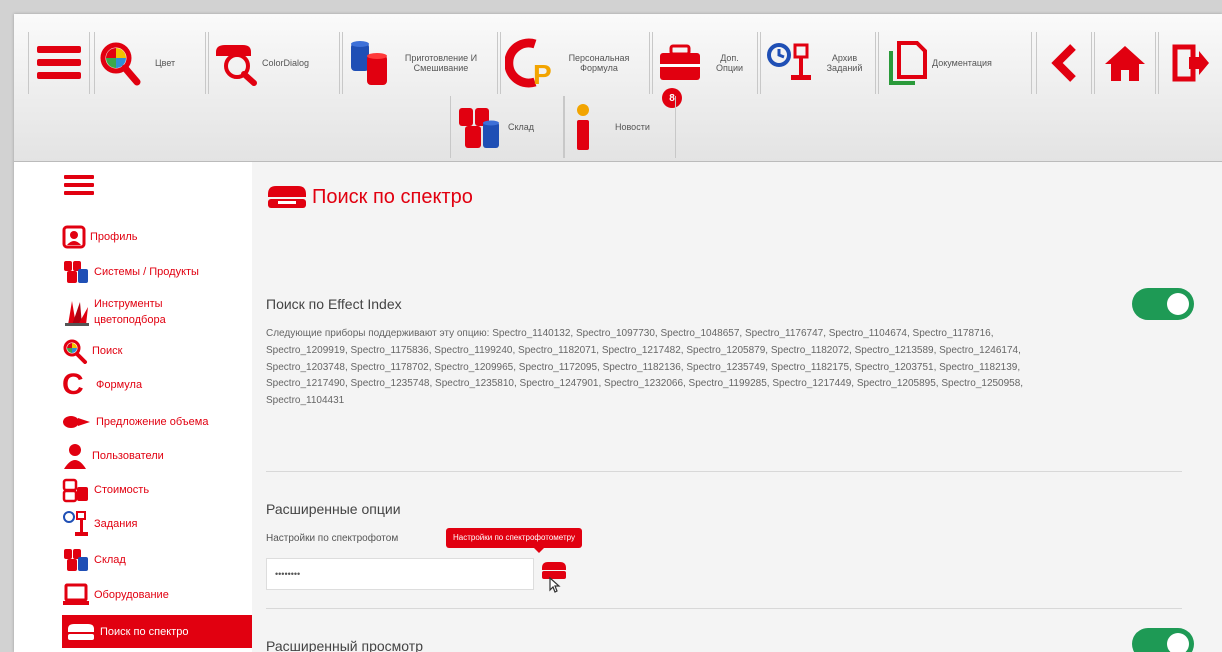  I want to click on toolbar-item-warehouse: Склад, so click(507, 127).